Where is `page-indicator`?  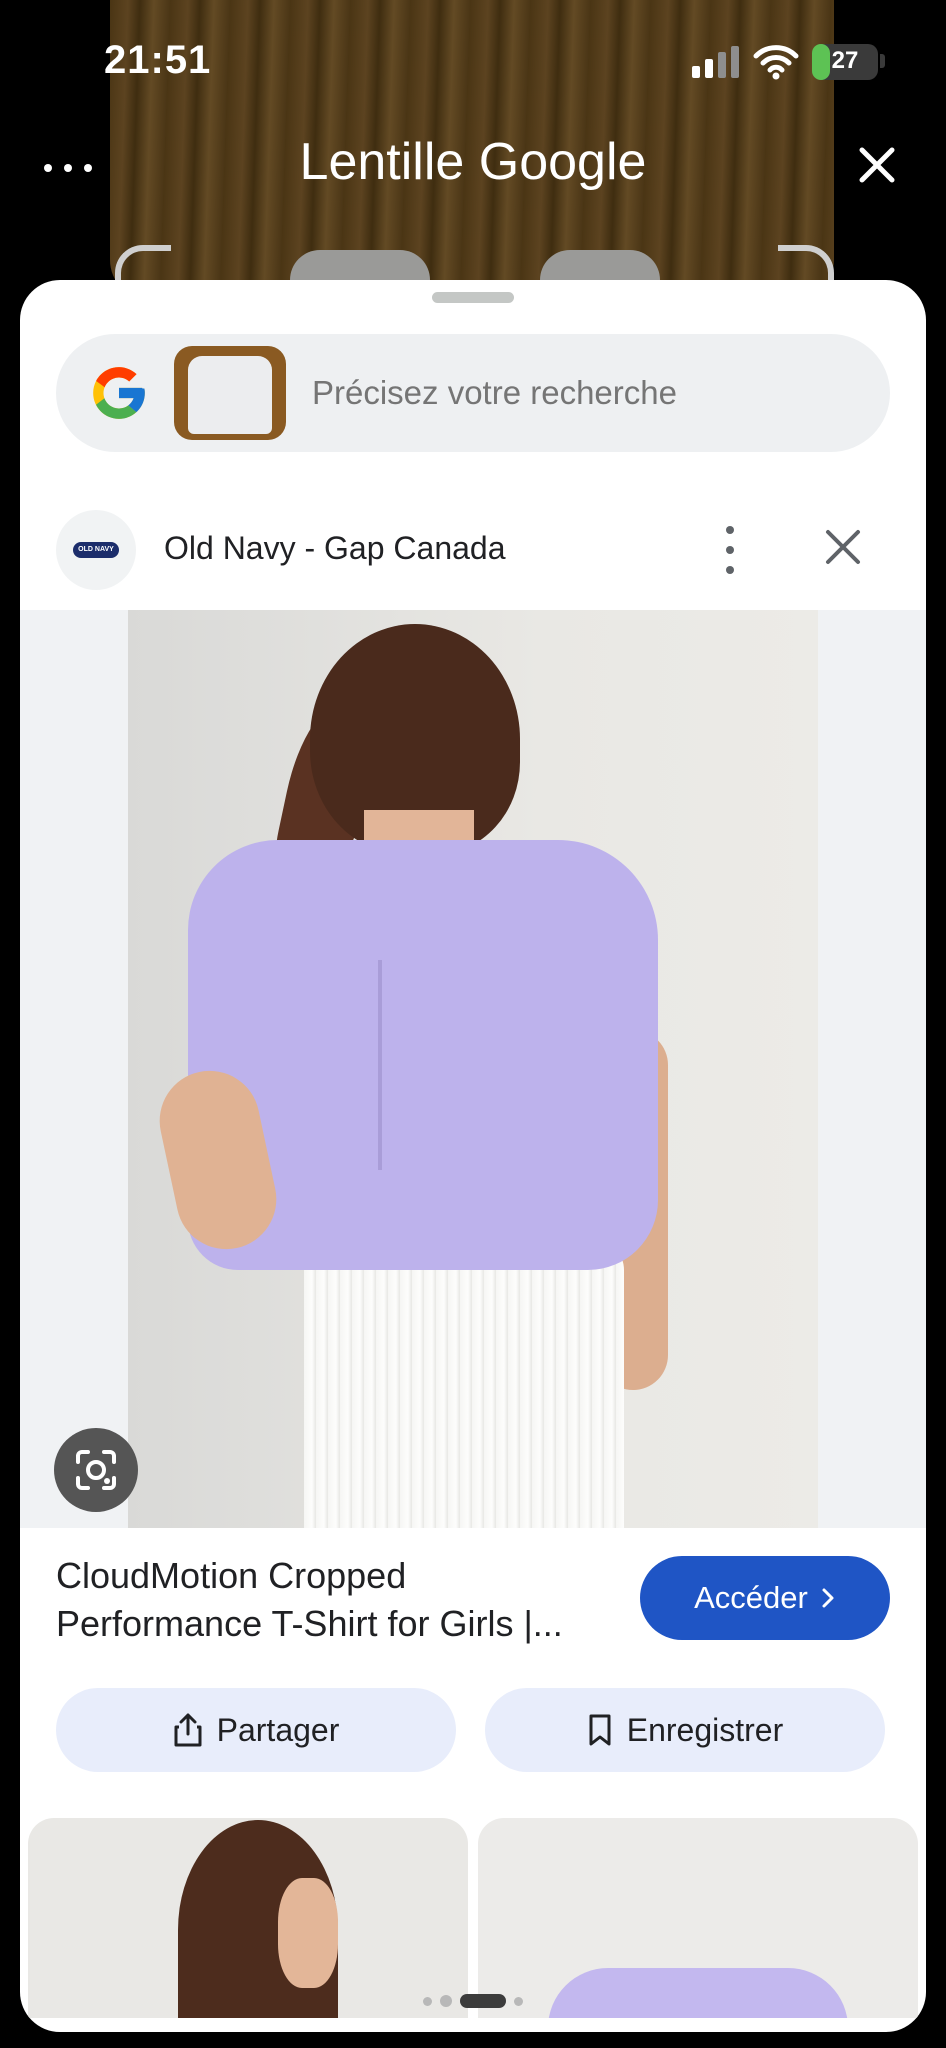
page-indicator is located at coordinates (473, 2001).